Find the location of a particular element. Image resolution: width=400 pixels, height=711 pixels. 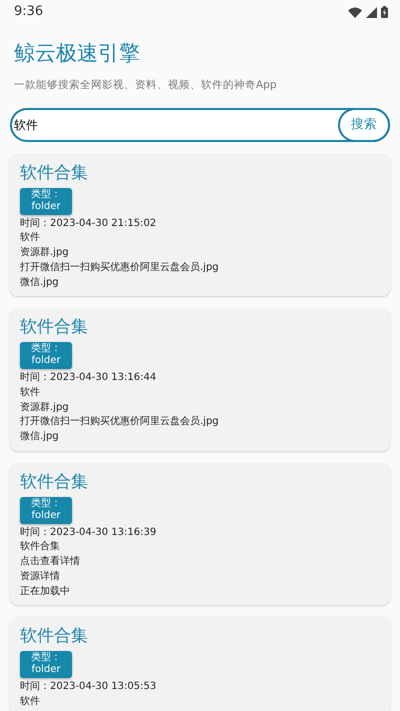

result-card: 软件合集 类型： folder 时间：2023-04-30 13:05:53 软件 is located at coordinates (200, 664).